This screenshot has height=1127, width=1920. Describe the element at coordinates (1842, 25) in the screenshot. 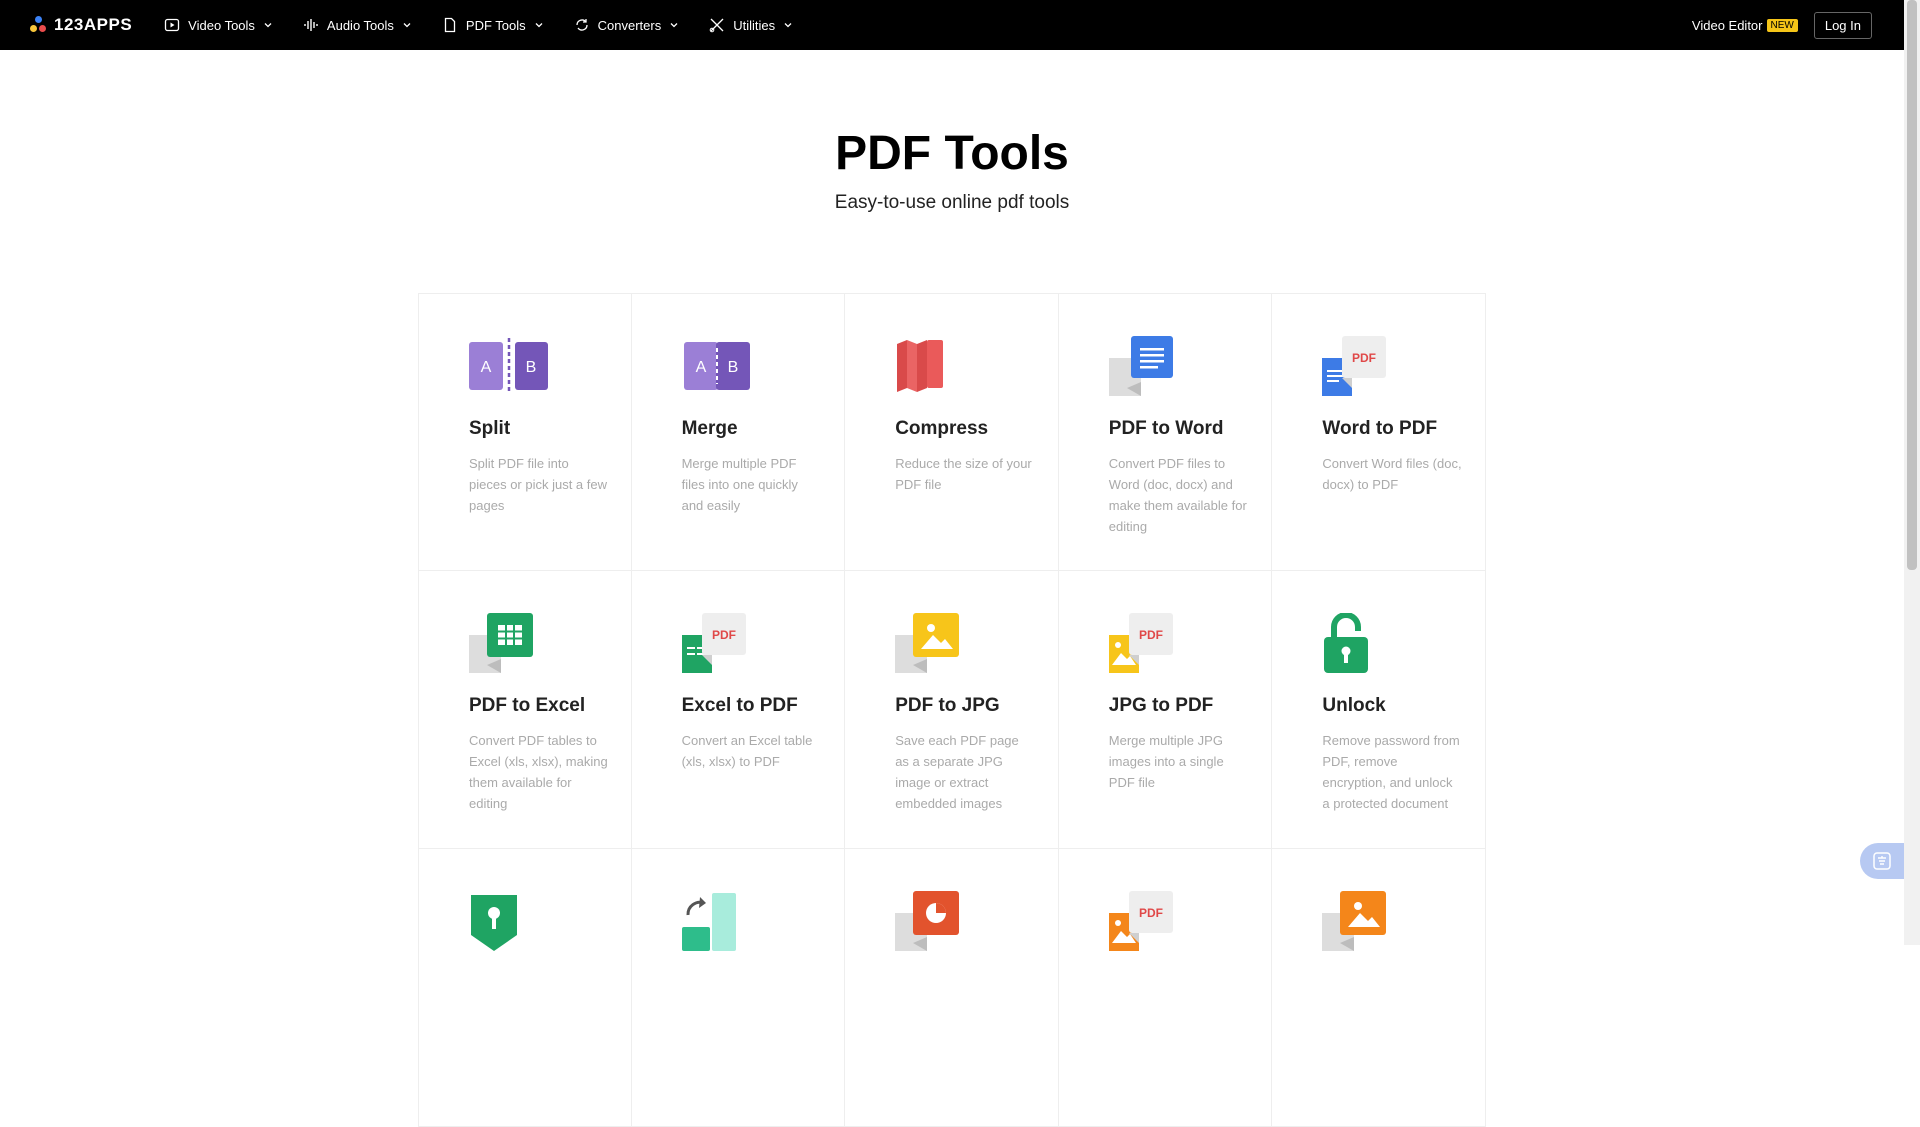

I see `login-button: Log In` at that location.